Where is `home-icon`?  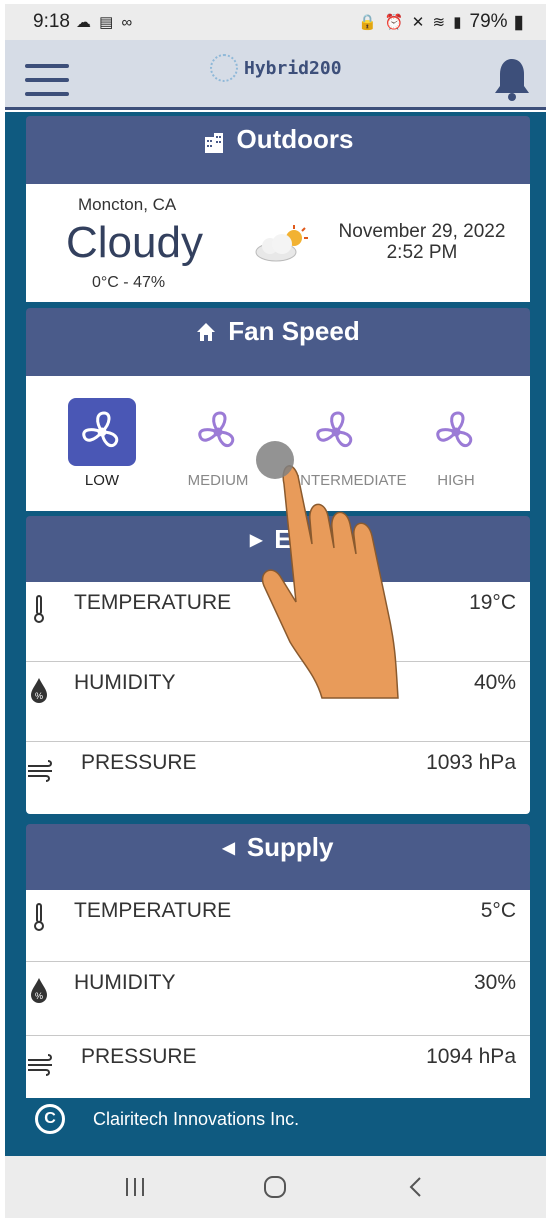
home-icon is located at coordinates (206, 332).